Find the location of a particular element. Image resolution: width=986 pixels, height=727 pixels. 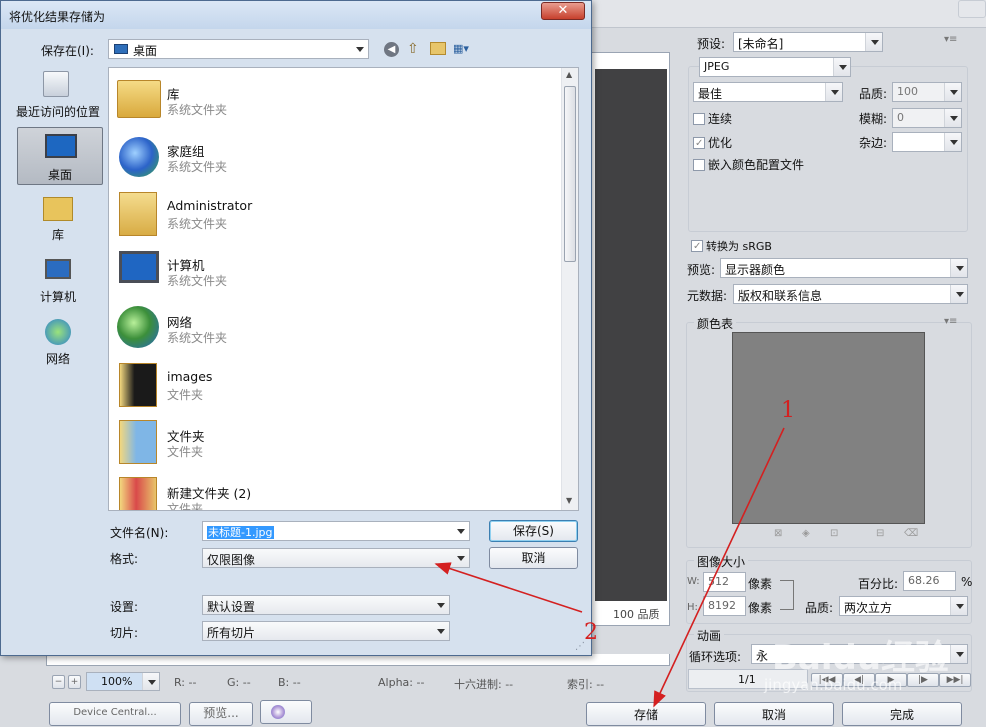

watermark-logo: Baidu经验 is located at coordinates (861, 658).